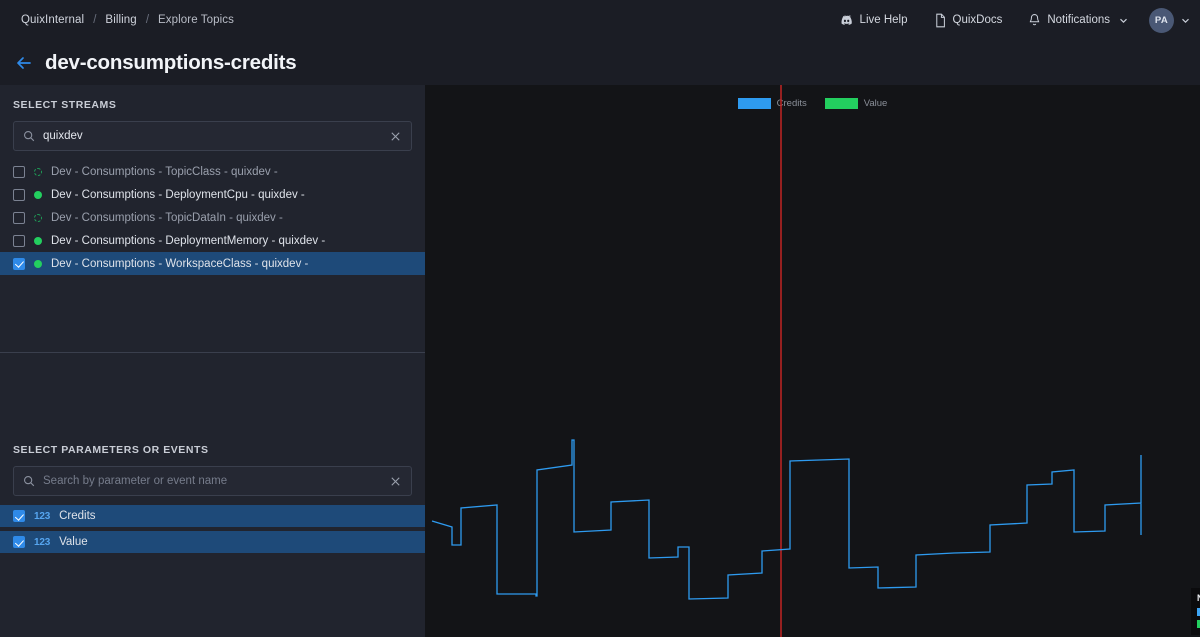  I want to click on stream-search-input, so click(212, 136).